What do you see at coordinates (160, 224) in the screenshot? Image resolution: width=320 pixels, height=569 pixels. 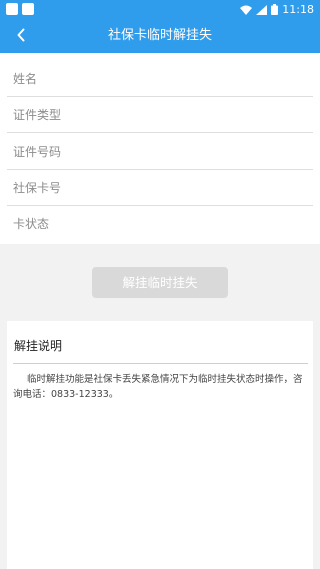 I see `card-status-field: 卡状态` at bounding box center [160, 224].